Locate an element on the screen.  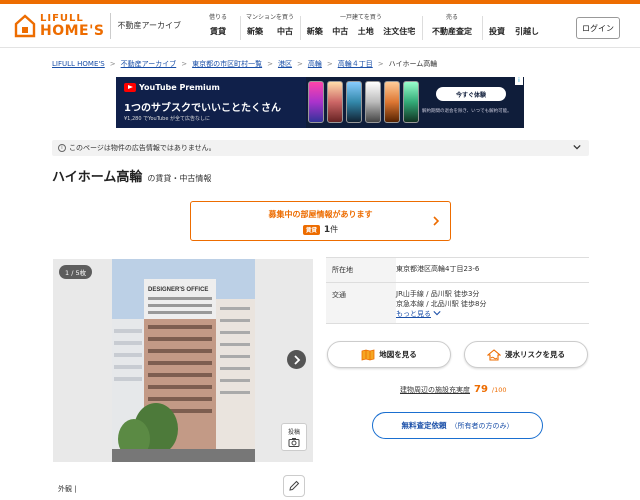
info-row-address: 所在地 東京都港区高輪4丁目23-6 is located at coordinates (457, 270).